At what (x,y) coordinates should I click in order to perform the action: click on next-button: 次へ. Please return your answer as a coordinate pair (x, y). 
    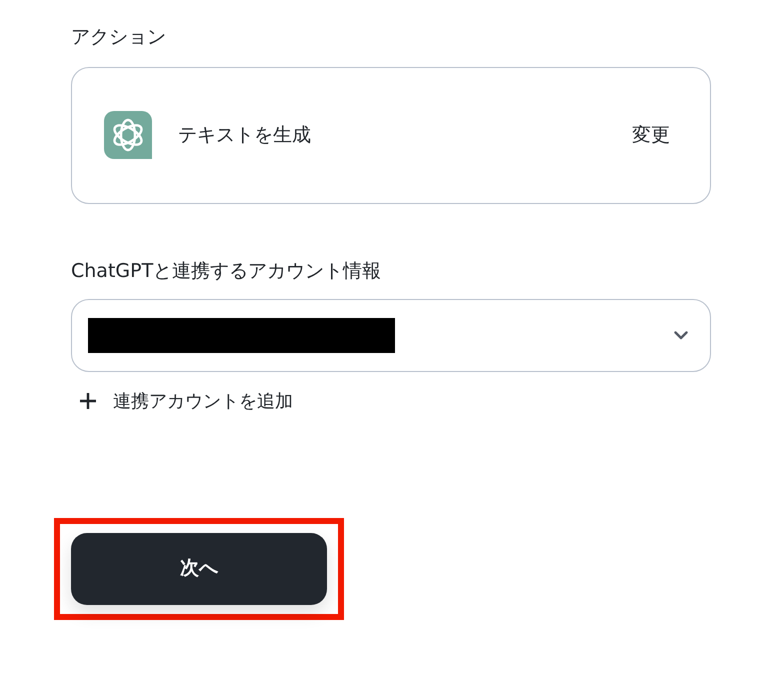
    Looking at the image, I should click on (199, 568).